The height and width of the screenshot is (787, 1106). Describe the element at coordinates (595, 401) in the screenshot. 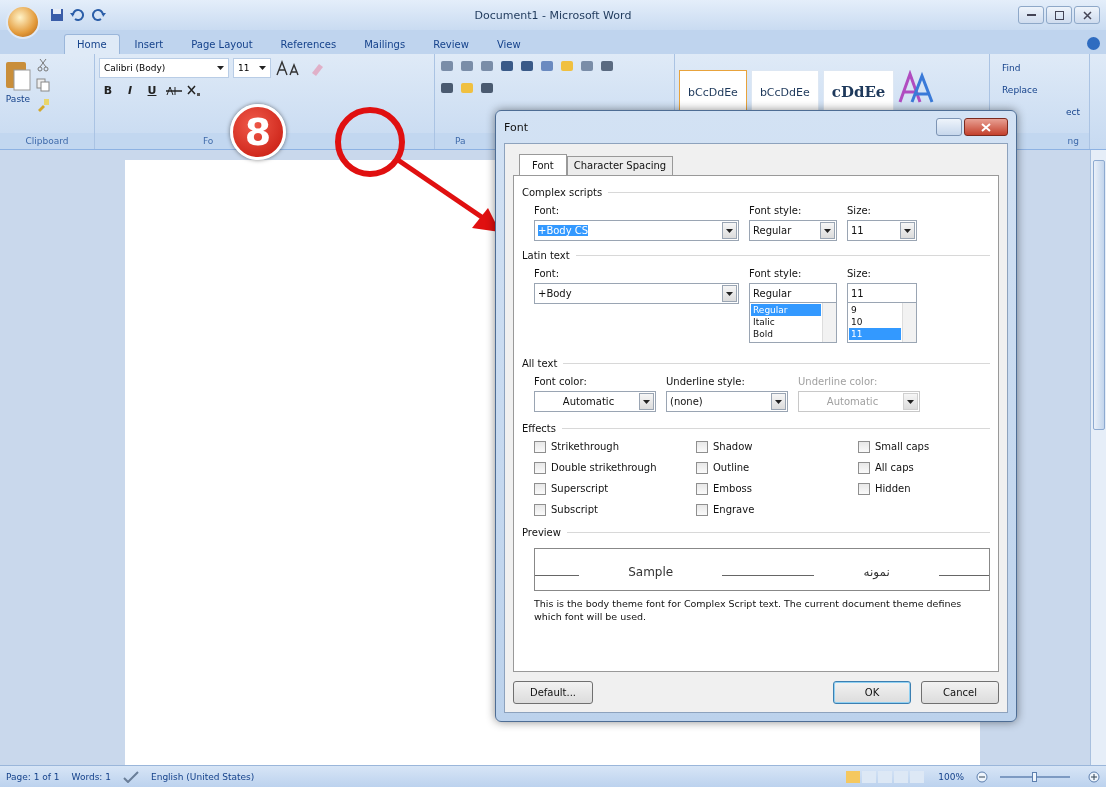

I see `dropdown-select: Automatic` at that location.